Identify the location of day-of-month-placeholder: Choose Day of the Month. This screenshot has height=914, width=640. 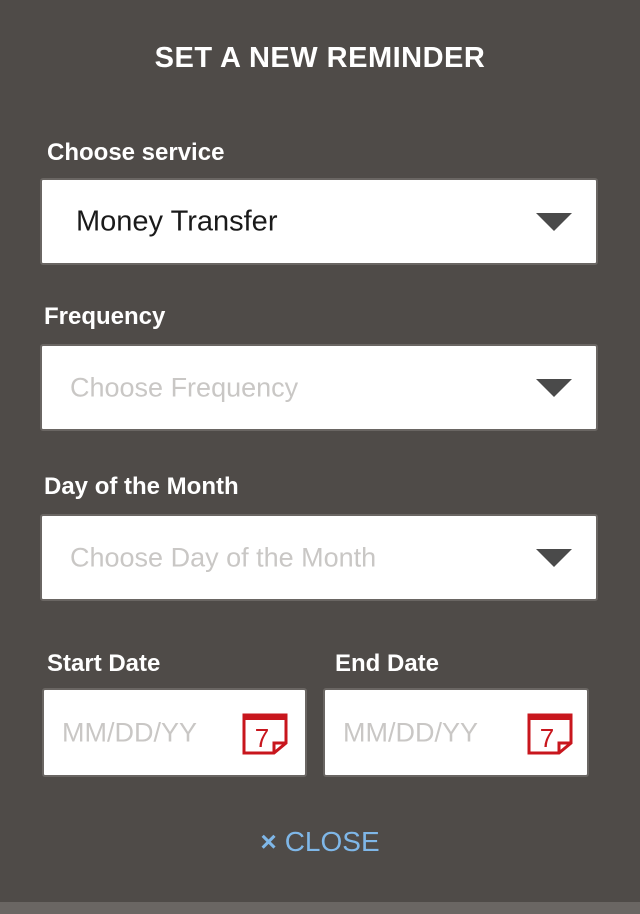
(223, 557).